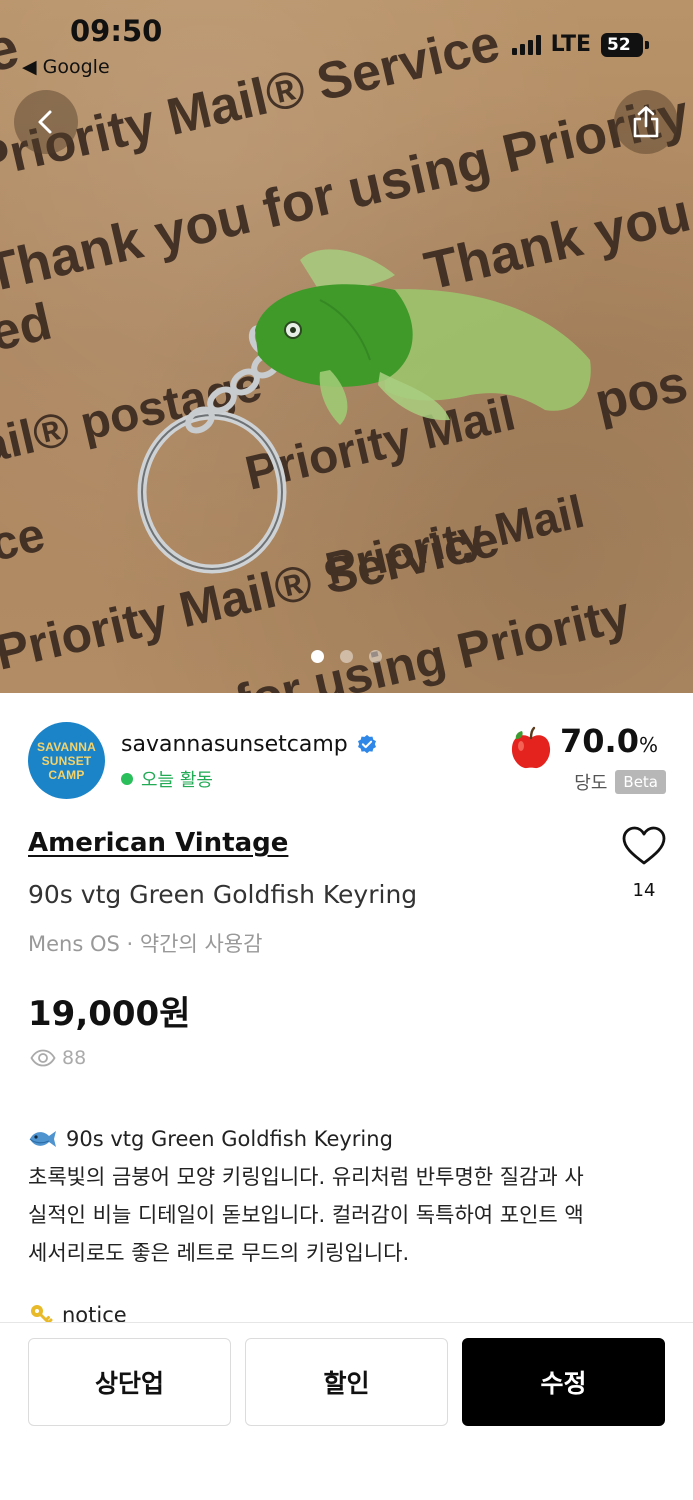 The width and height of the screenshot is (693, 1500). I want to click on sweetness-score: 70.0% 당도 Beta, so click(588, 762).